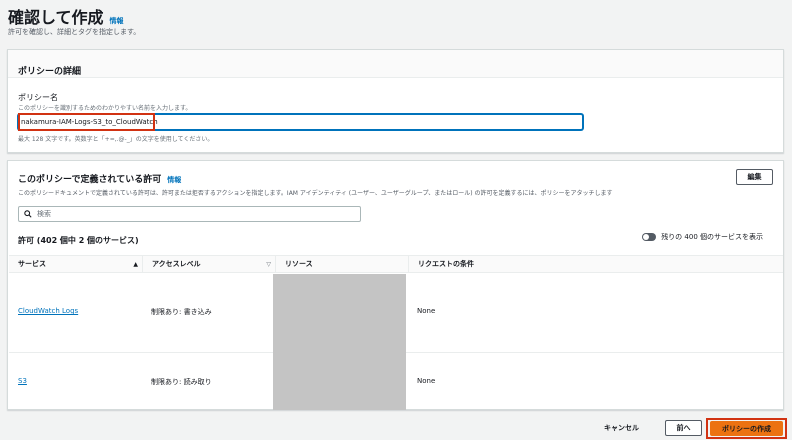 Image resolution: width=792 pixels, height=440 pixels. I want to click on previous-button: 前へ, so click(683, 428).